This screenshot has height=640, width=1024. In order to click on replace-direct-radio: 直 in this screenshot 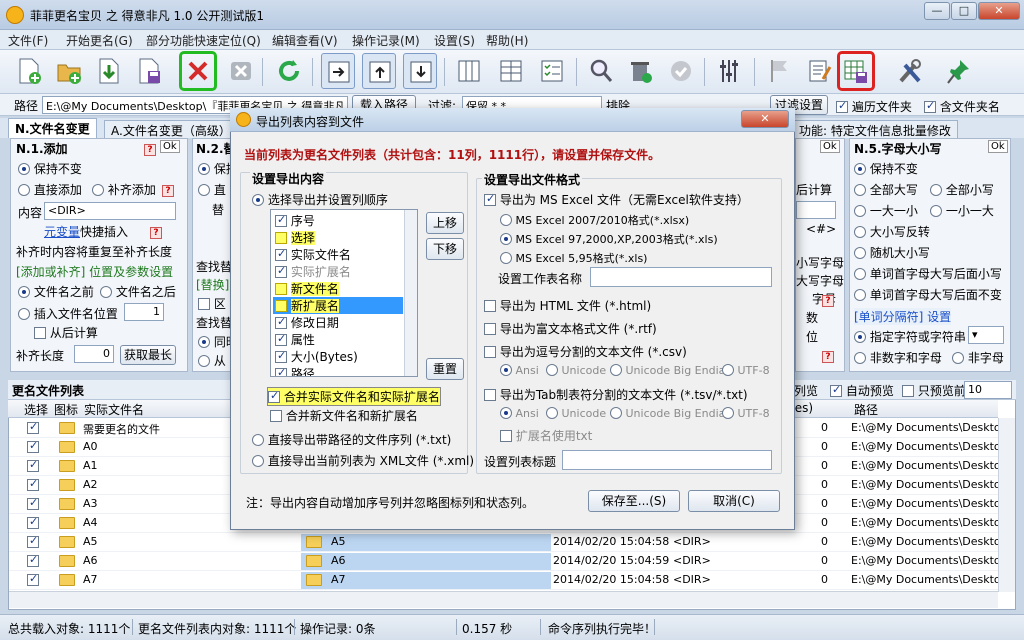, I will do `click(212, 189)`.